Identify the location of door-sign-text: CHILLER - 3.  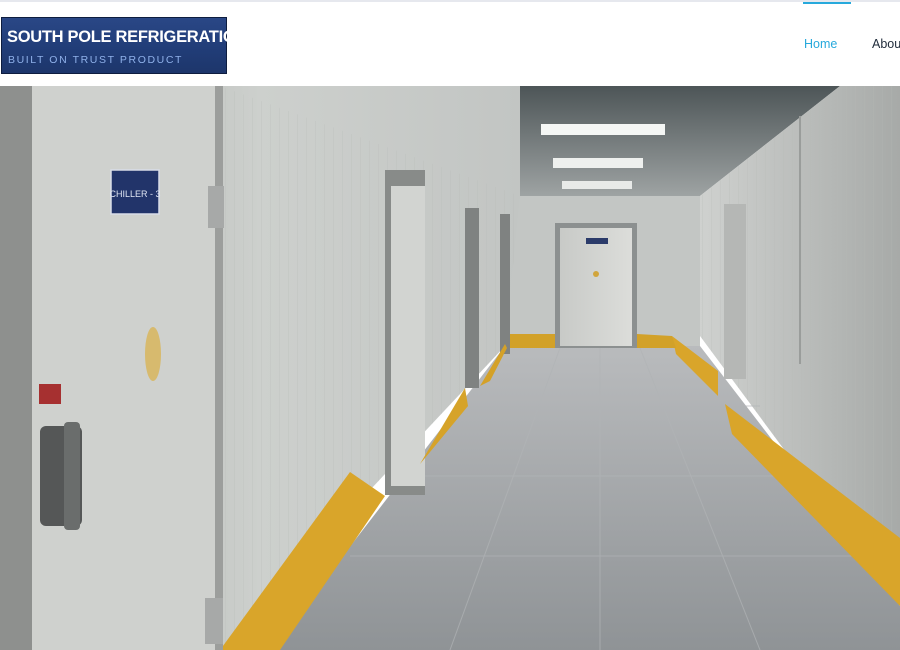
(134, 194).